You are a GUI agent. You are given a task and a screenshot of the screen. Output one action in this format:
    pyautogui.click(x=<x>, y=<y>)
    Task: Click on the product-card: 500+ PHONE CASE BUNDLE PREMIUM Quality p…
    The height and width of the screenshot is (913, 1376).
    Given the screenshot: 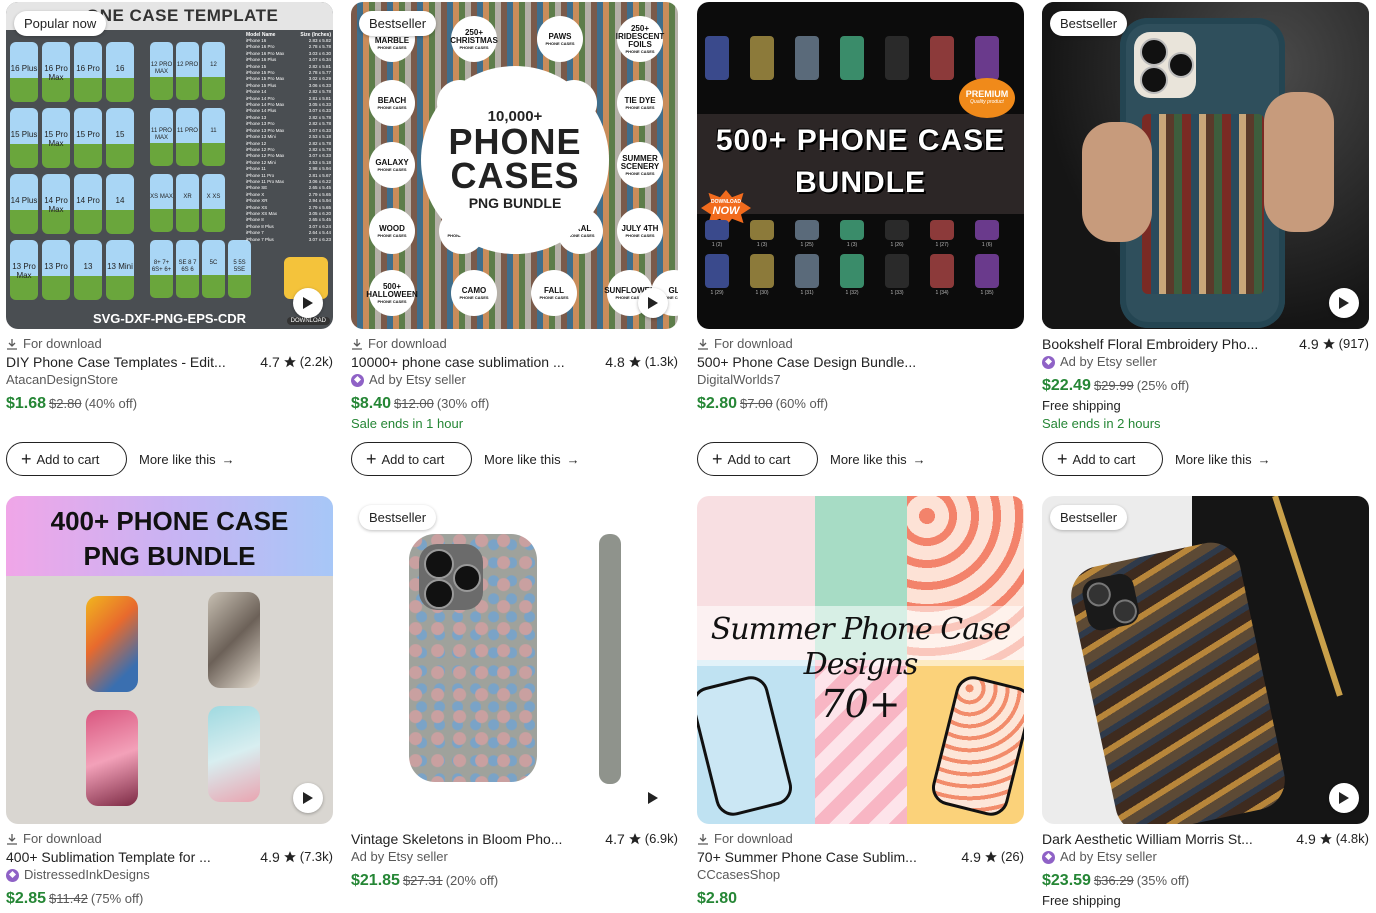 What is the action you would take?
    pyautogui.click(x=860, y=239)
    